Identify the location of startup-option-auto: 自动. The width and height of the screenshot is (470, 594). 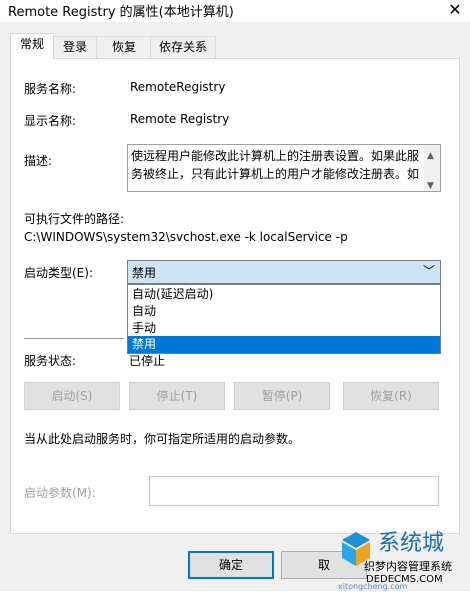
(284, 311).